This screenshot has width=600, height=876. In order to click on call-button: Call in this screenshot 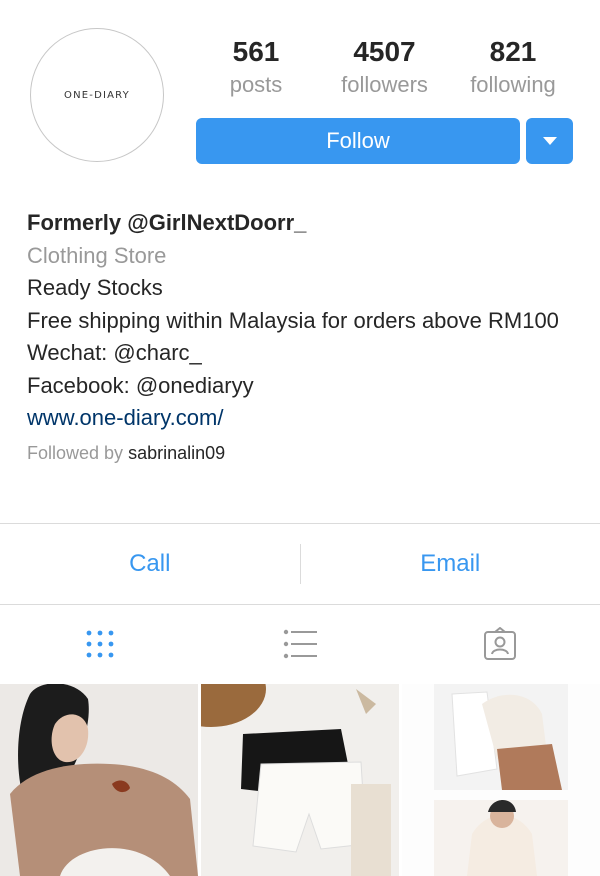, I will do `click(150, 564)`.